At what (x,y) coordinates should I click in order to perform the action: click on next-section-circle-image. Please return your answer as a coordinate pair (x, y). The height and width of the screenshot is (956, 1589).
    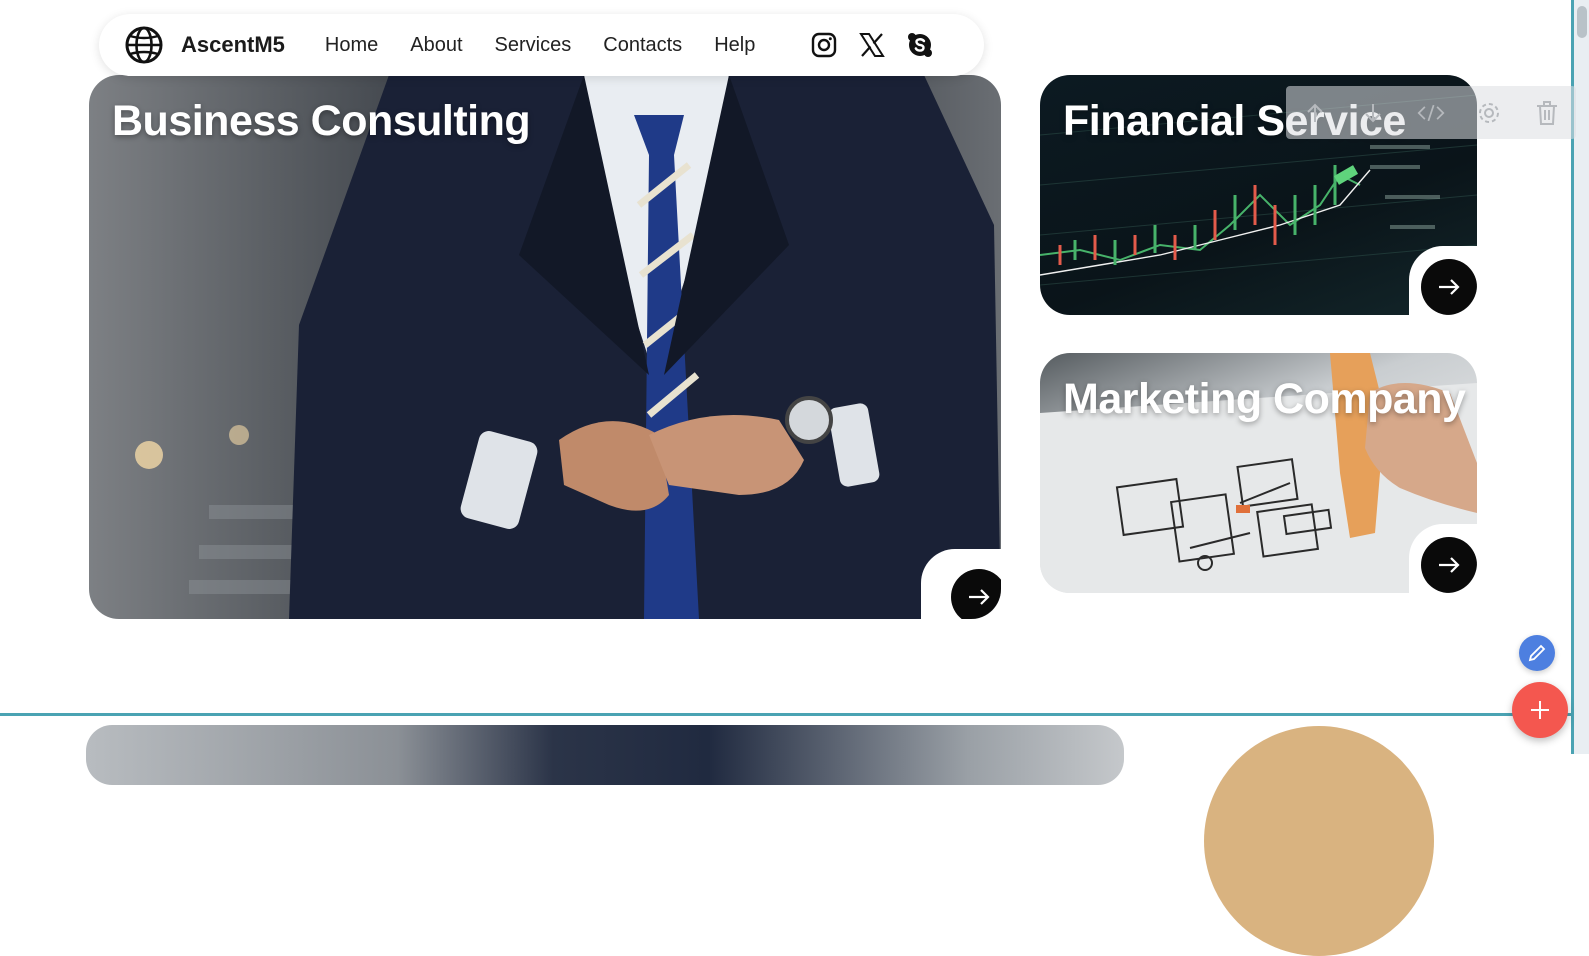
    Looking at the image, I should click on (1319, 841).